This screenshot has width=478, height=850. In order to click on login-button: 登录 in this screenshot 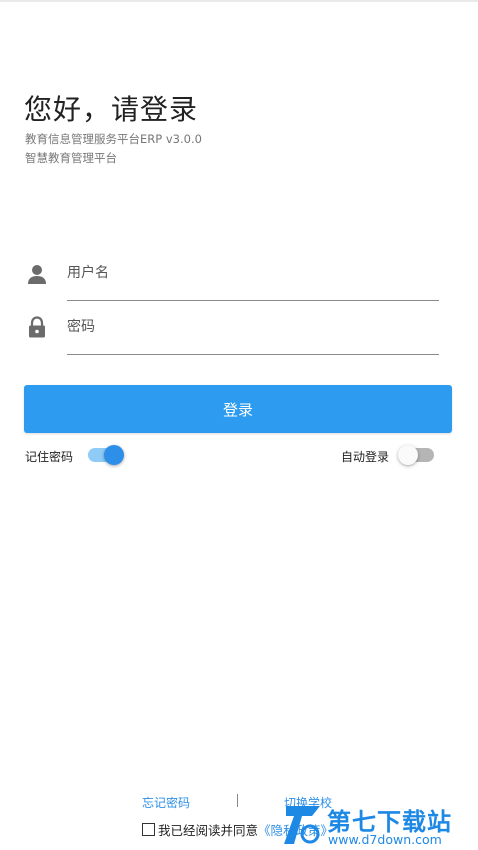, I will do `click(238, 409)`.